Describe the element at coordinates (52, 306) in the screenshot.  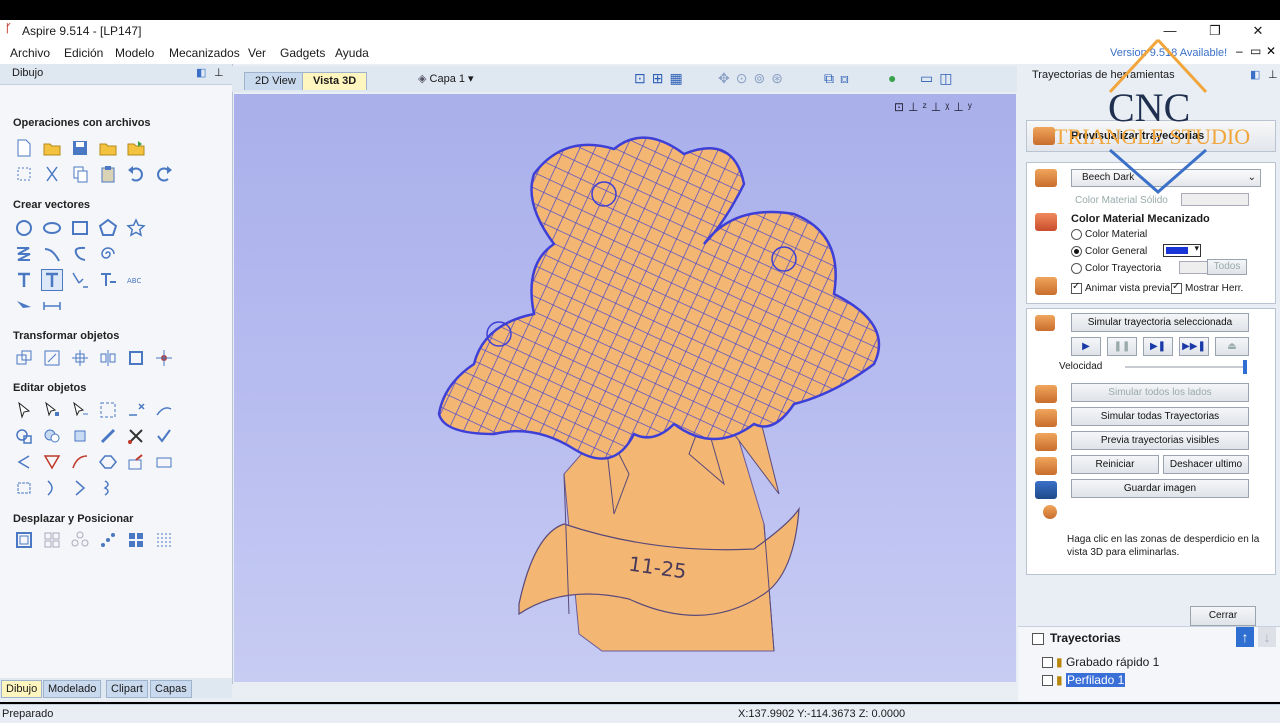
I see `measure-icon` at that location.